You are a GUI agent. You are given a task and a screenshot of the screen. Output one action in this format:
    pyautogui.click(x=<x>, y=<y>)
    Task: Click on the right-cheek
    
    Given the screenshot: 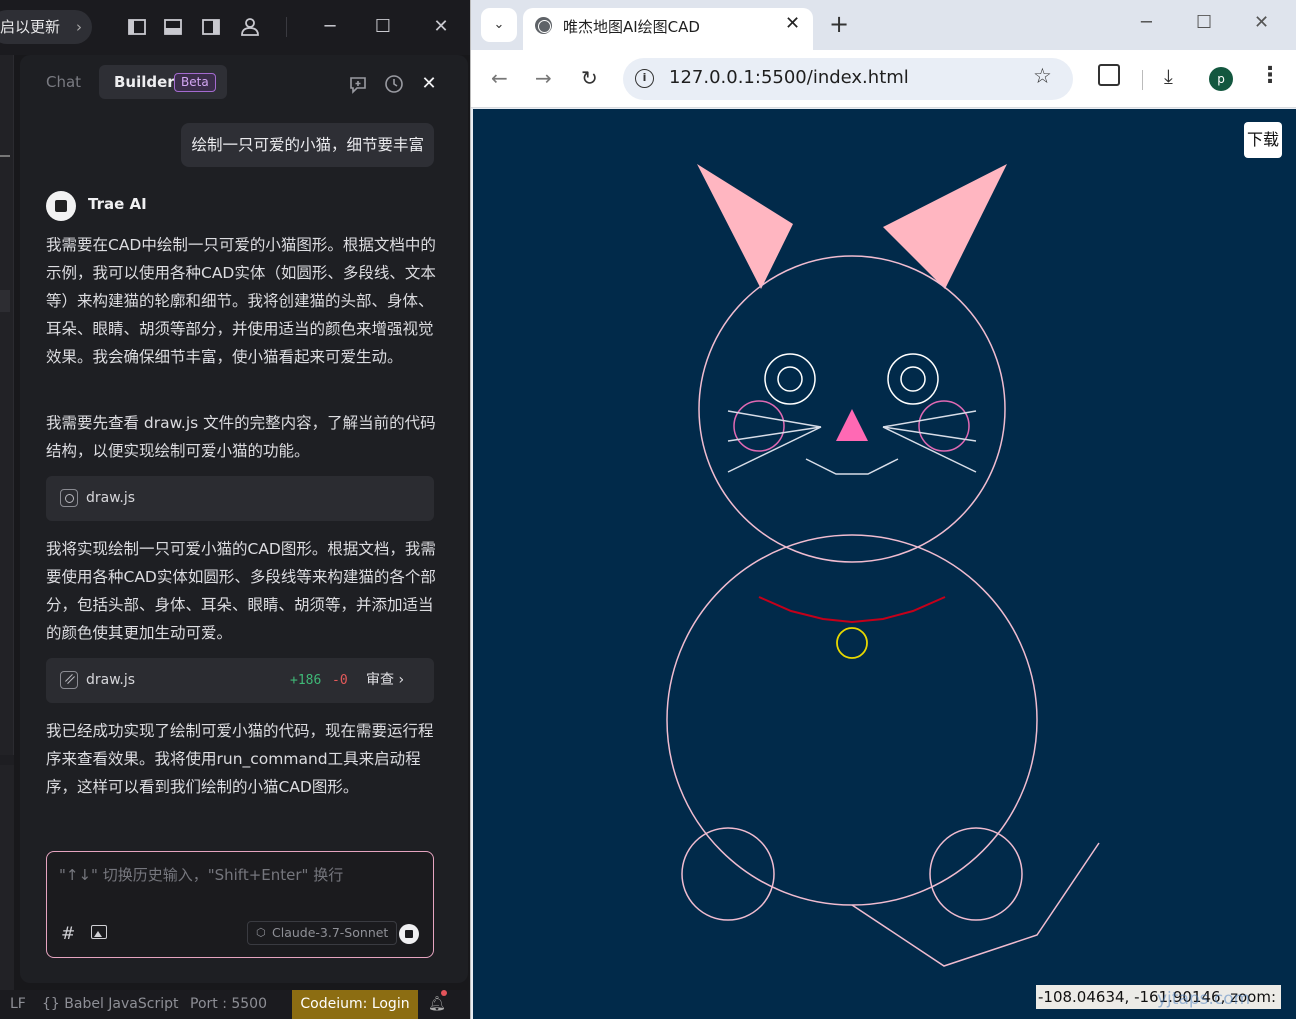 What is the action you would take?
    pyautogui.click(x=944, y=426)
    